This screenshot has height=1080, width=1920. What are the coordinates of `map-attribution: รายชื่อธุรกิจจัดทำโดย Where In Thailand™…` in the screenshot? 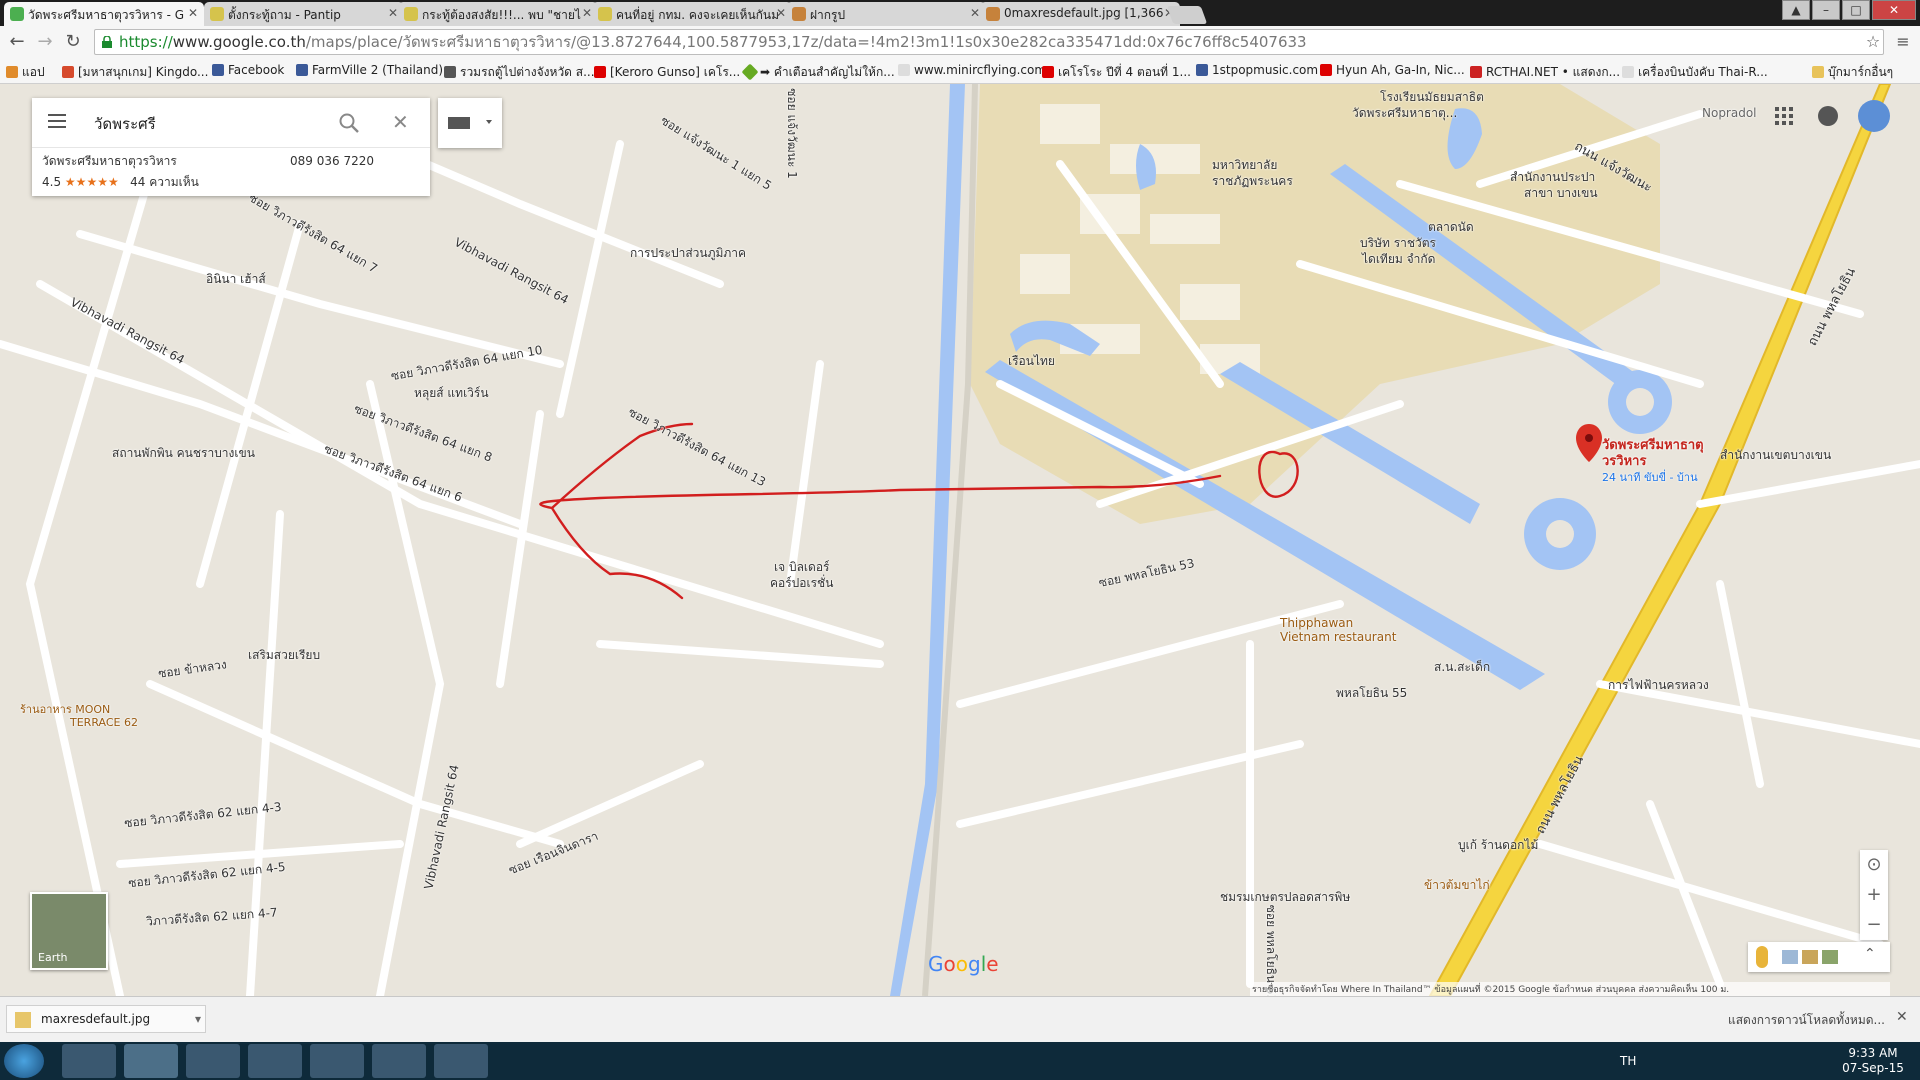 It's located at (1570, 989).